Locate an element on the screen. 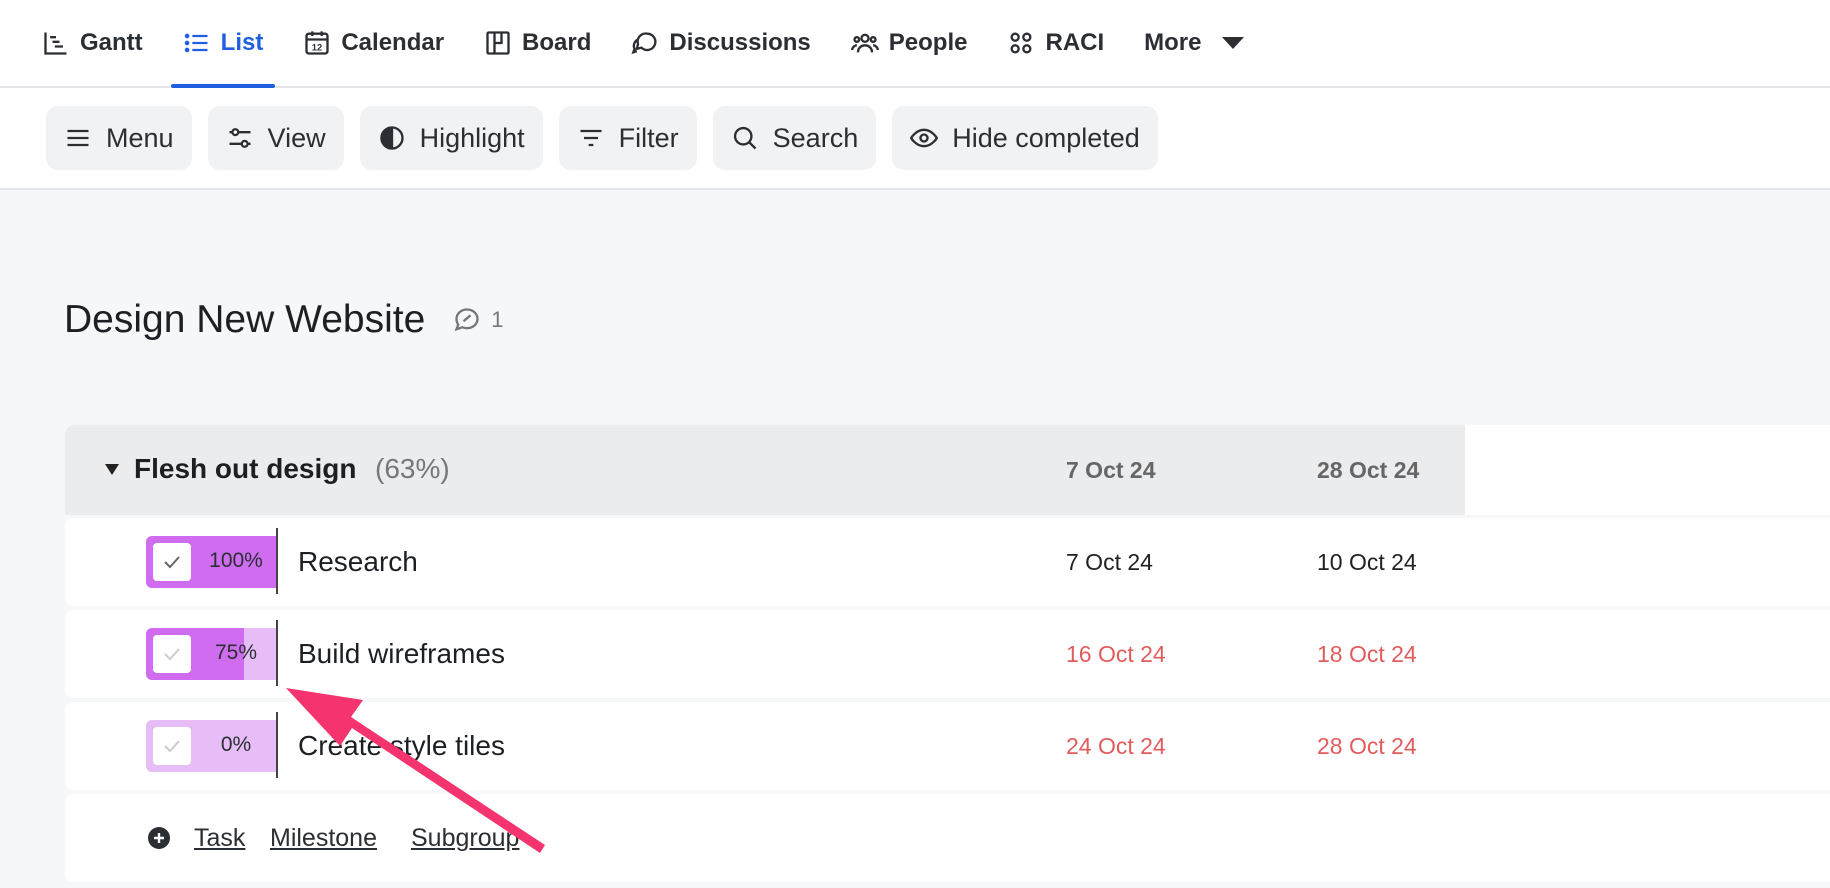 This screenshot has height=888, width=1830. tab-label: List is located at coordinates (242, 42).